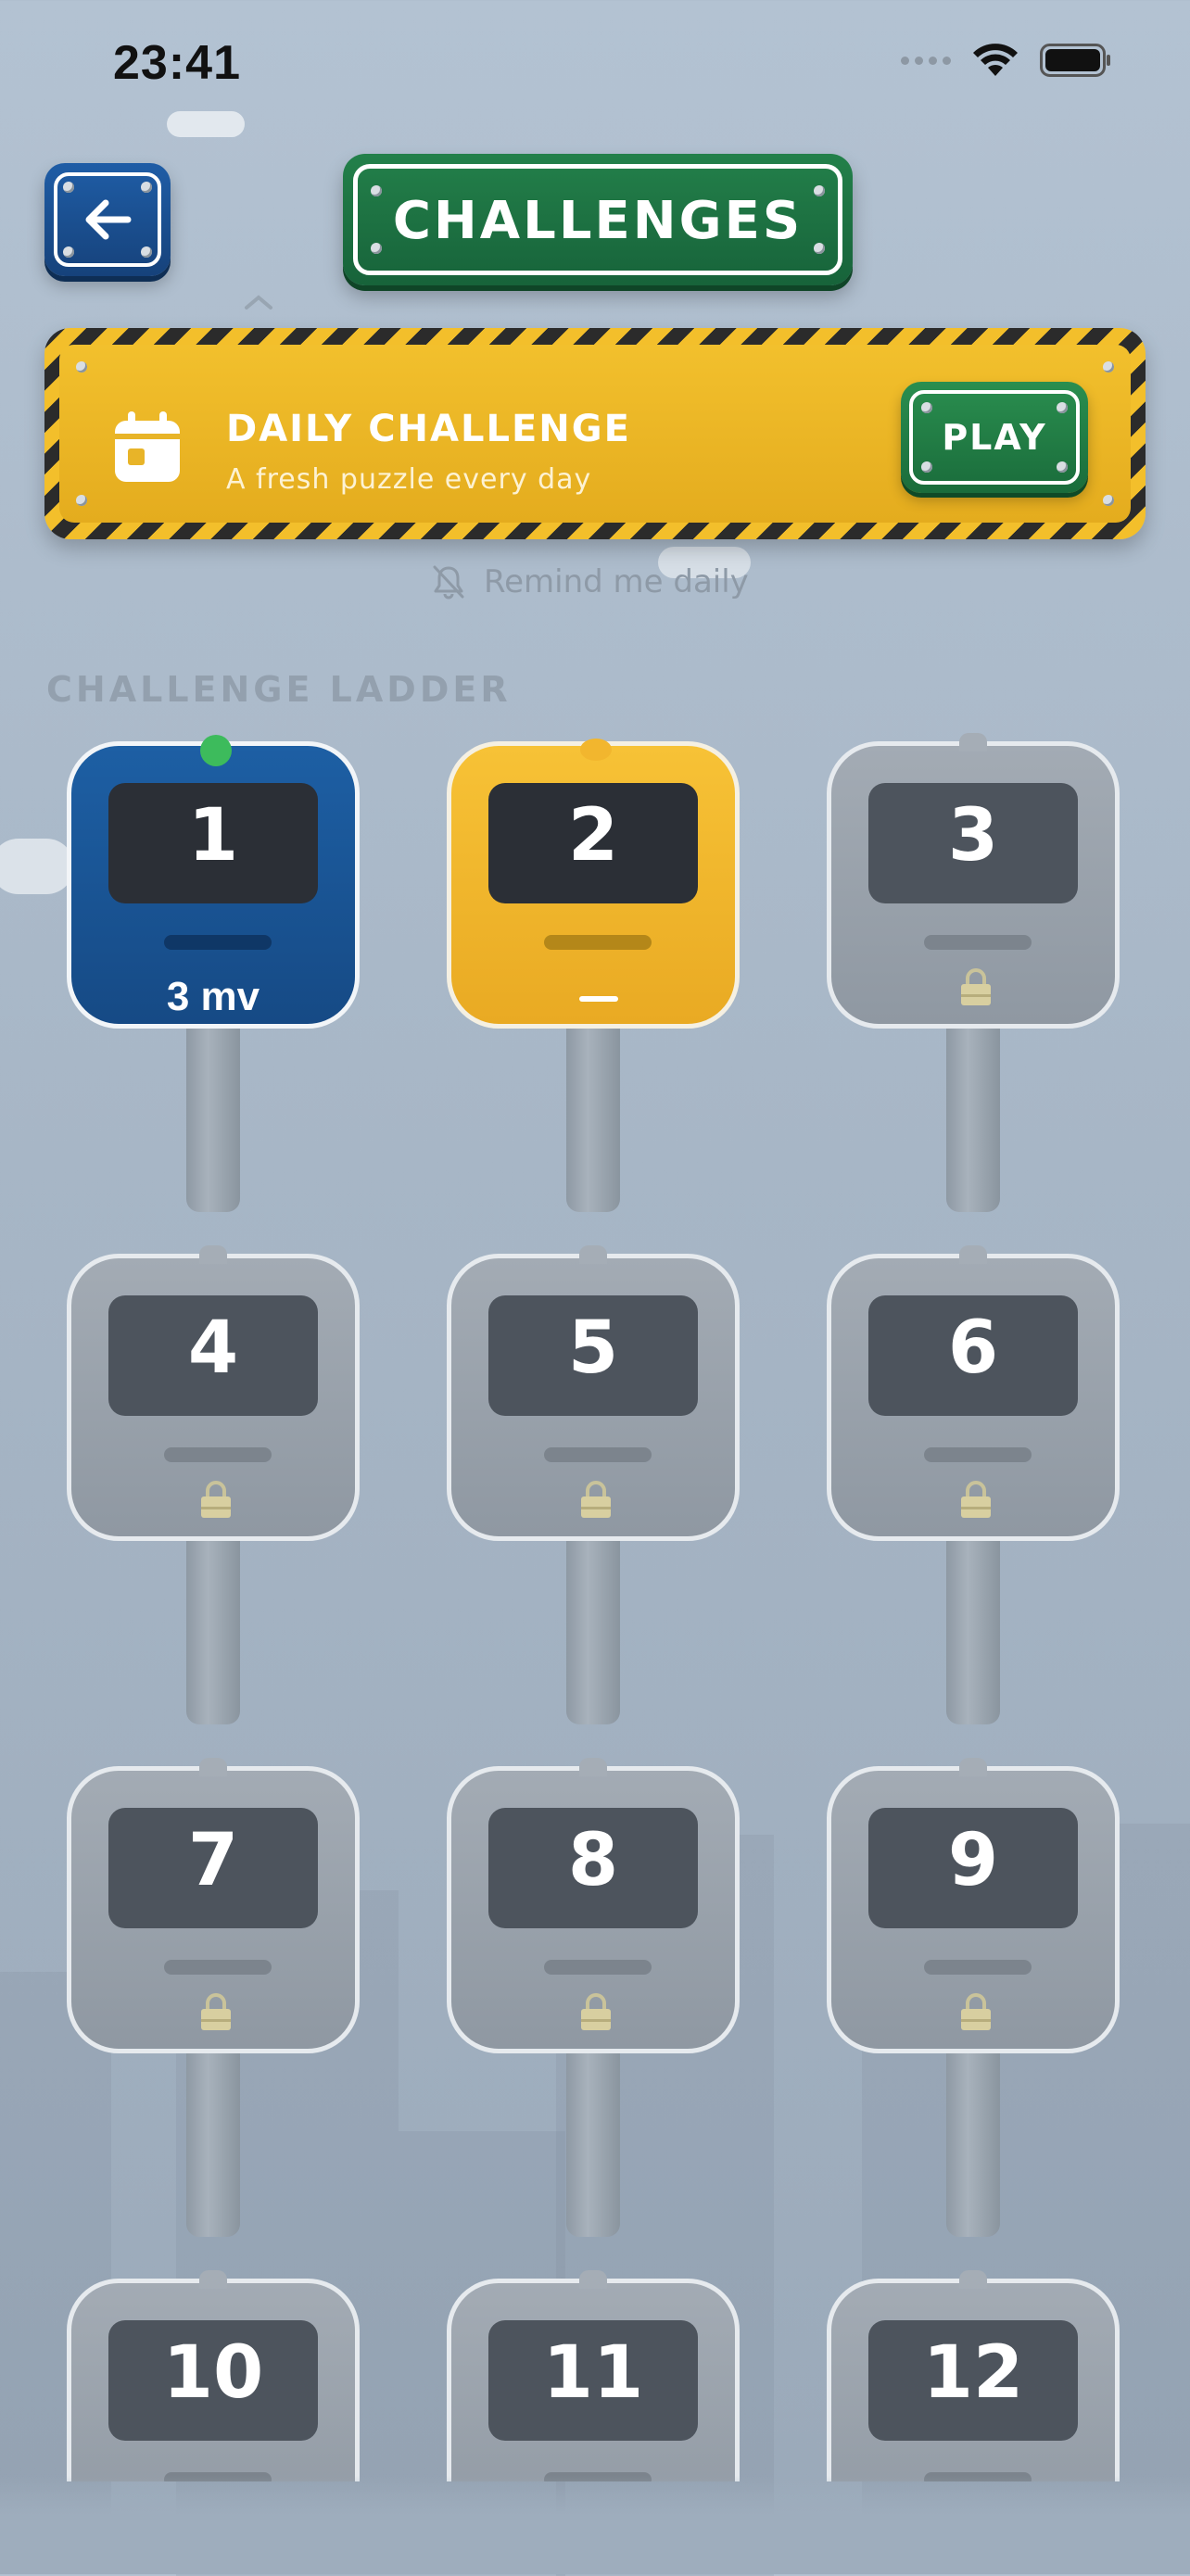  I want to click on level-number: 2, so click(593, 836).